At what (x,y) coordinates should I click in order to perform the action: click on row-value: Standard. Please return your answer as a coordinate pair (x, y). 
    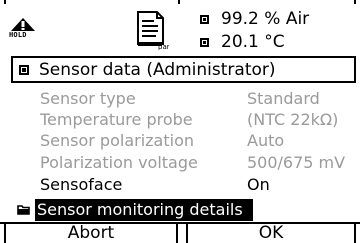
    Looking at the image, I should click on (283, 98).